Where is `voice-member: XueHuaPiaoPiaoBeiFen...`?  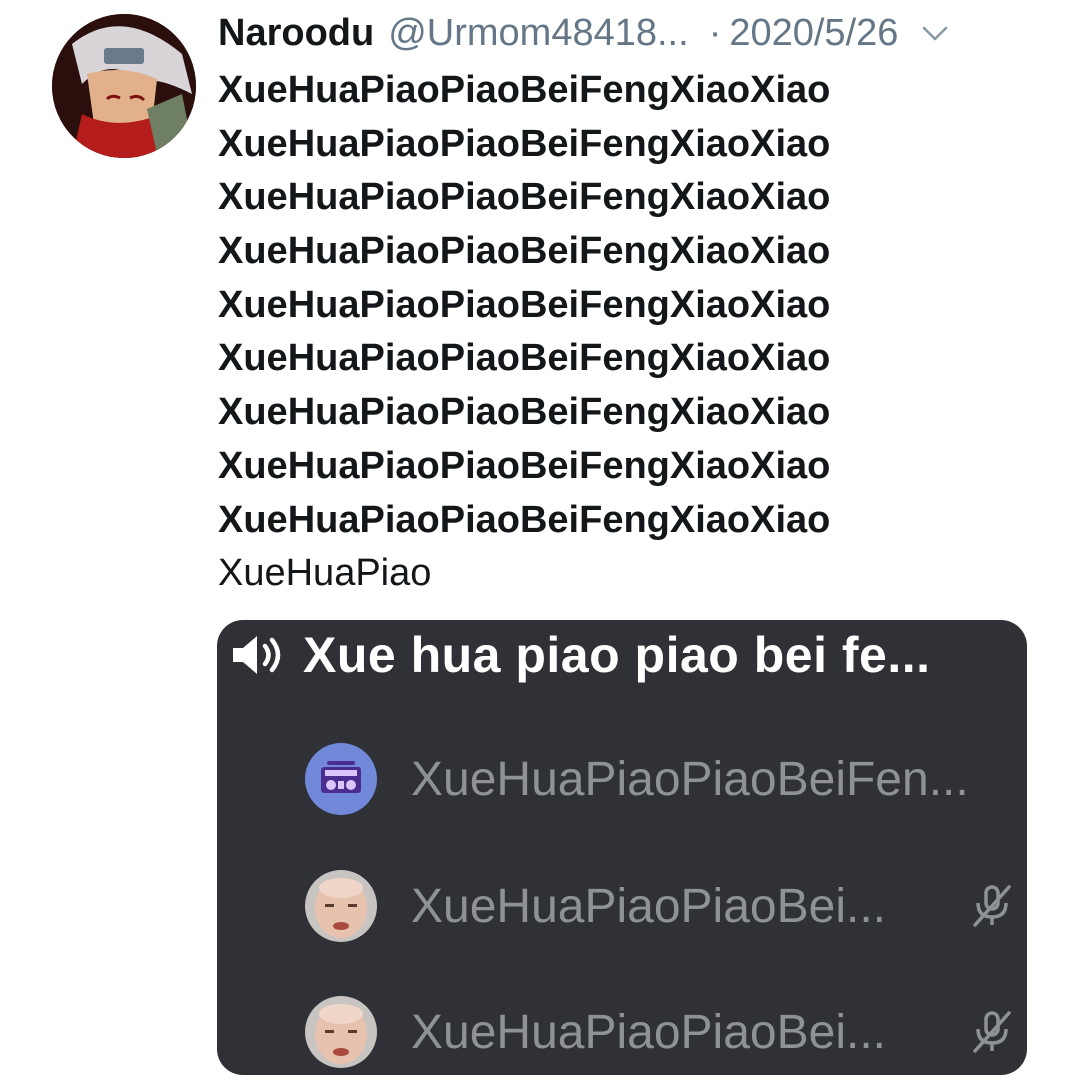
voice-member: XueHuaPiaoPiaoBeiFen... is located at coordinates (637, 779).